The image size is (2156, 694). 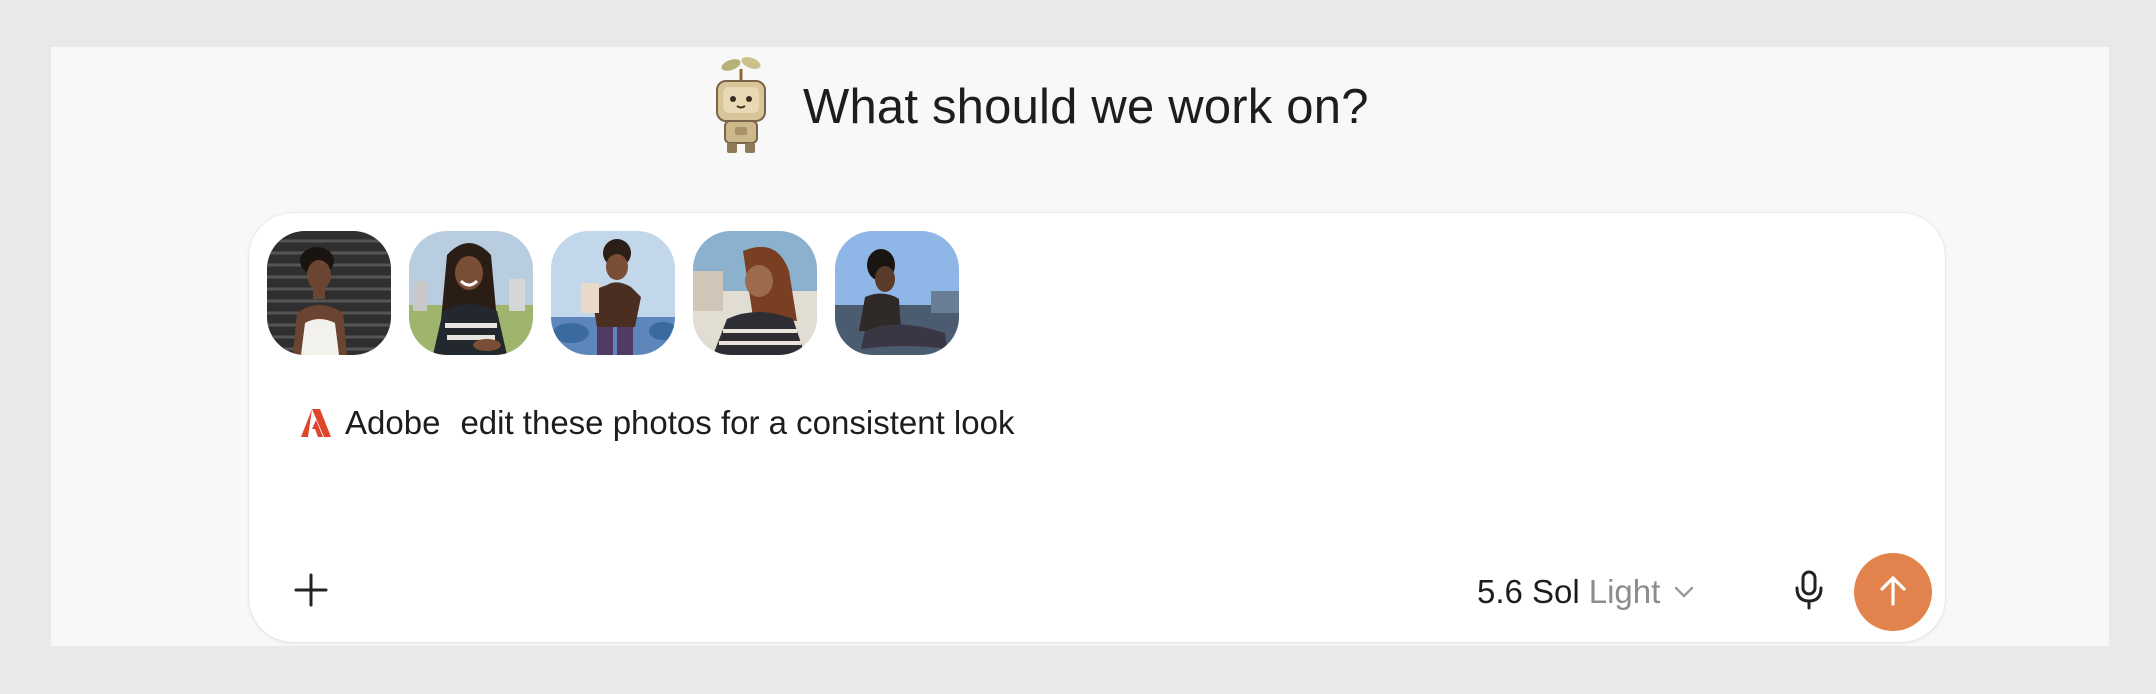 I want to click on app-mention-chip: Adobe, so click(x=370, y=423).